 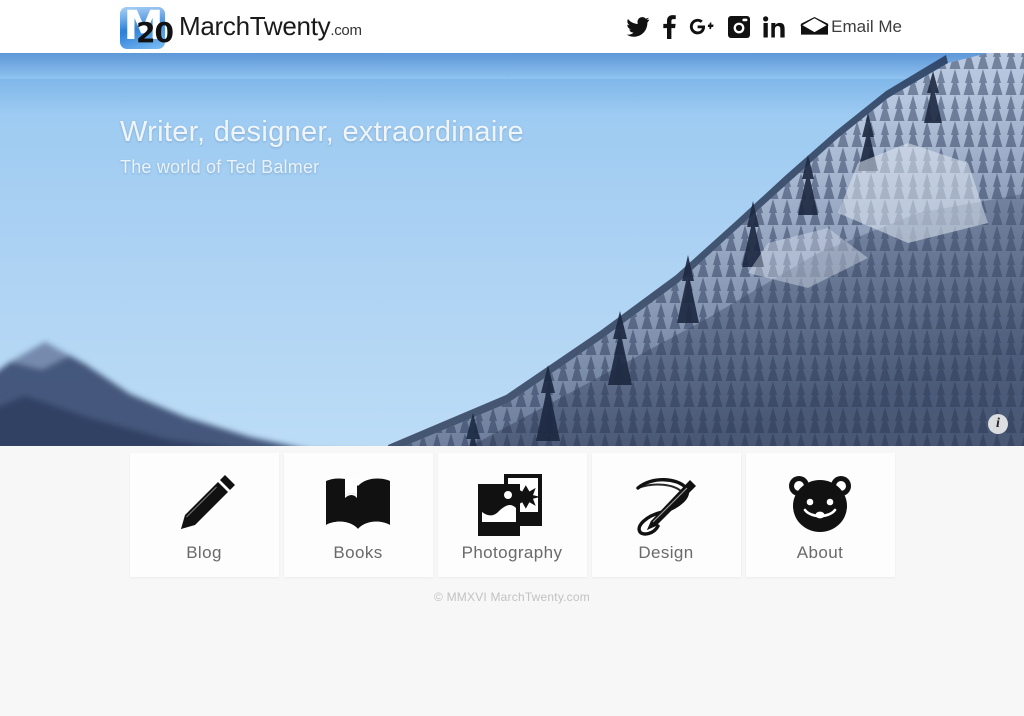 I want to click on fountain-pen-icon, so click(x=666, y=505).